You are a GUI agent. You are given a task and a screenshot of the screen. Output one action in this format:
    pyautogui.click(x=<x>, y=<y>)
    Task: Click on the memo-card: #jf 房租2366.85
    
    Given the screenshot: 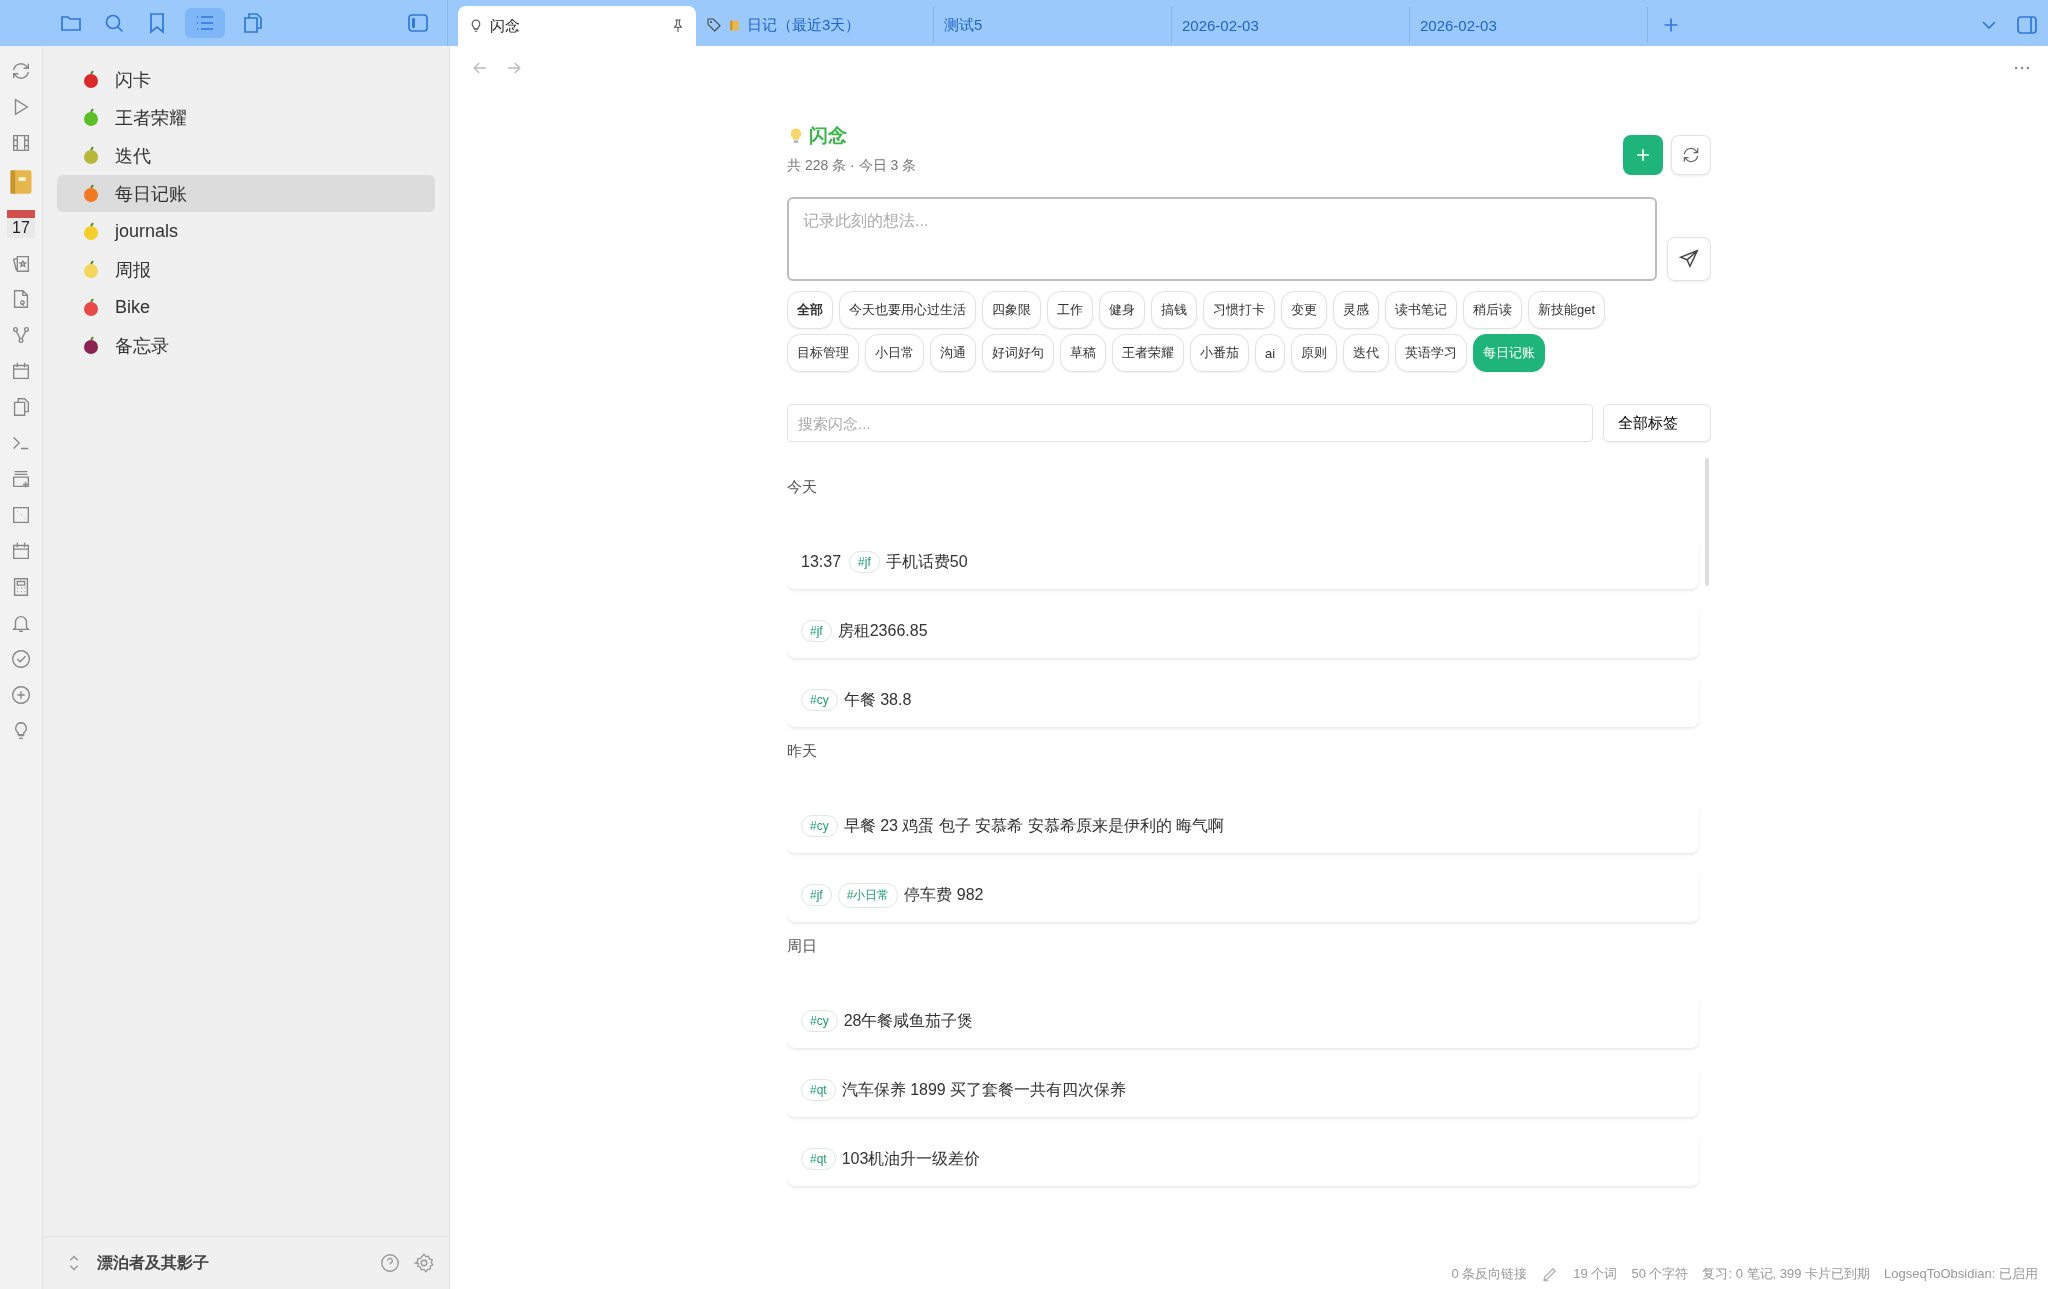 What is the action you would take?
    pyautogui.click(x=1243, y=631)
    